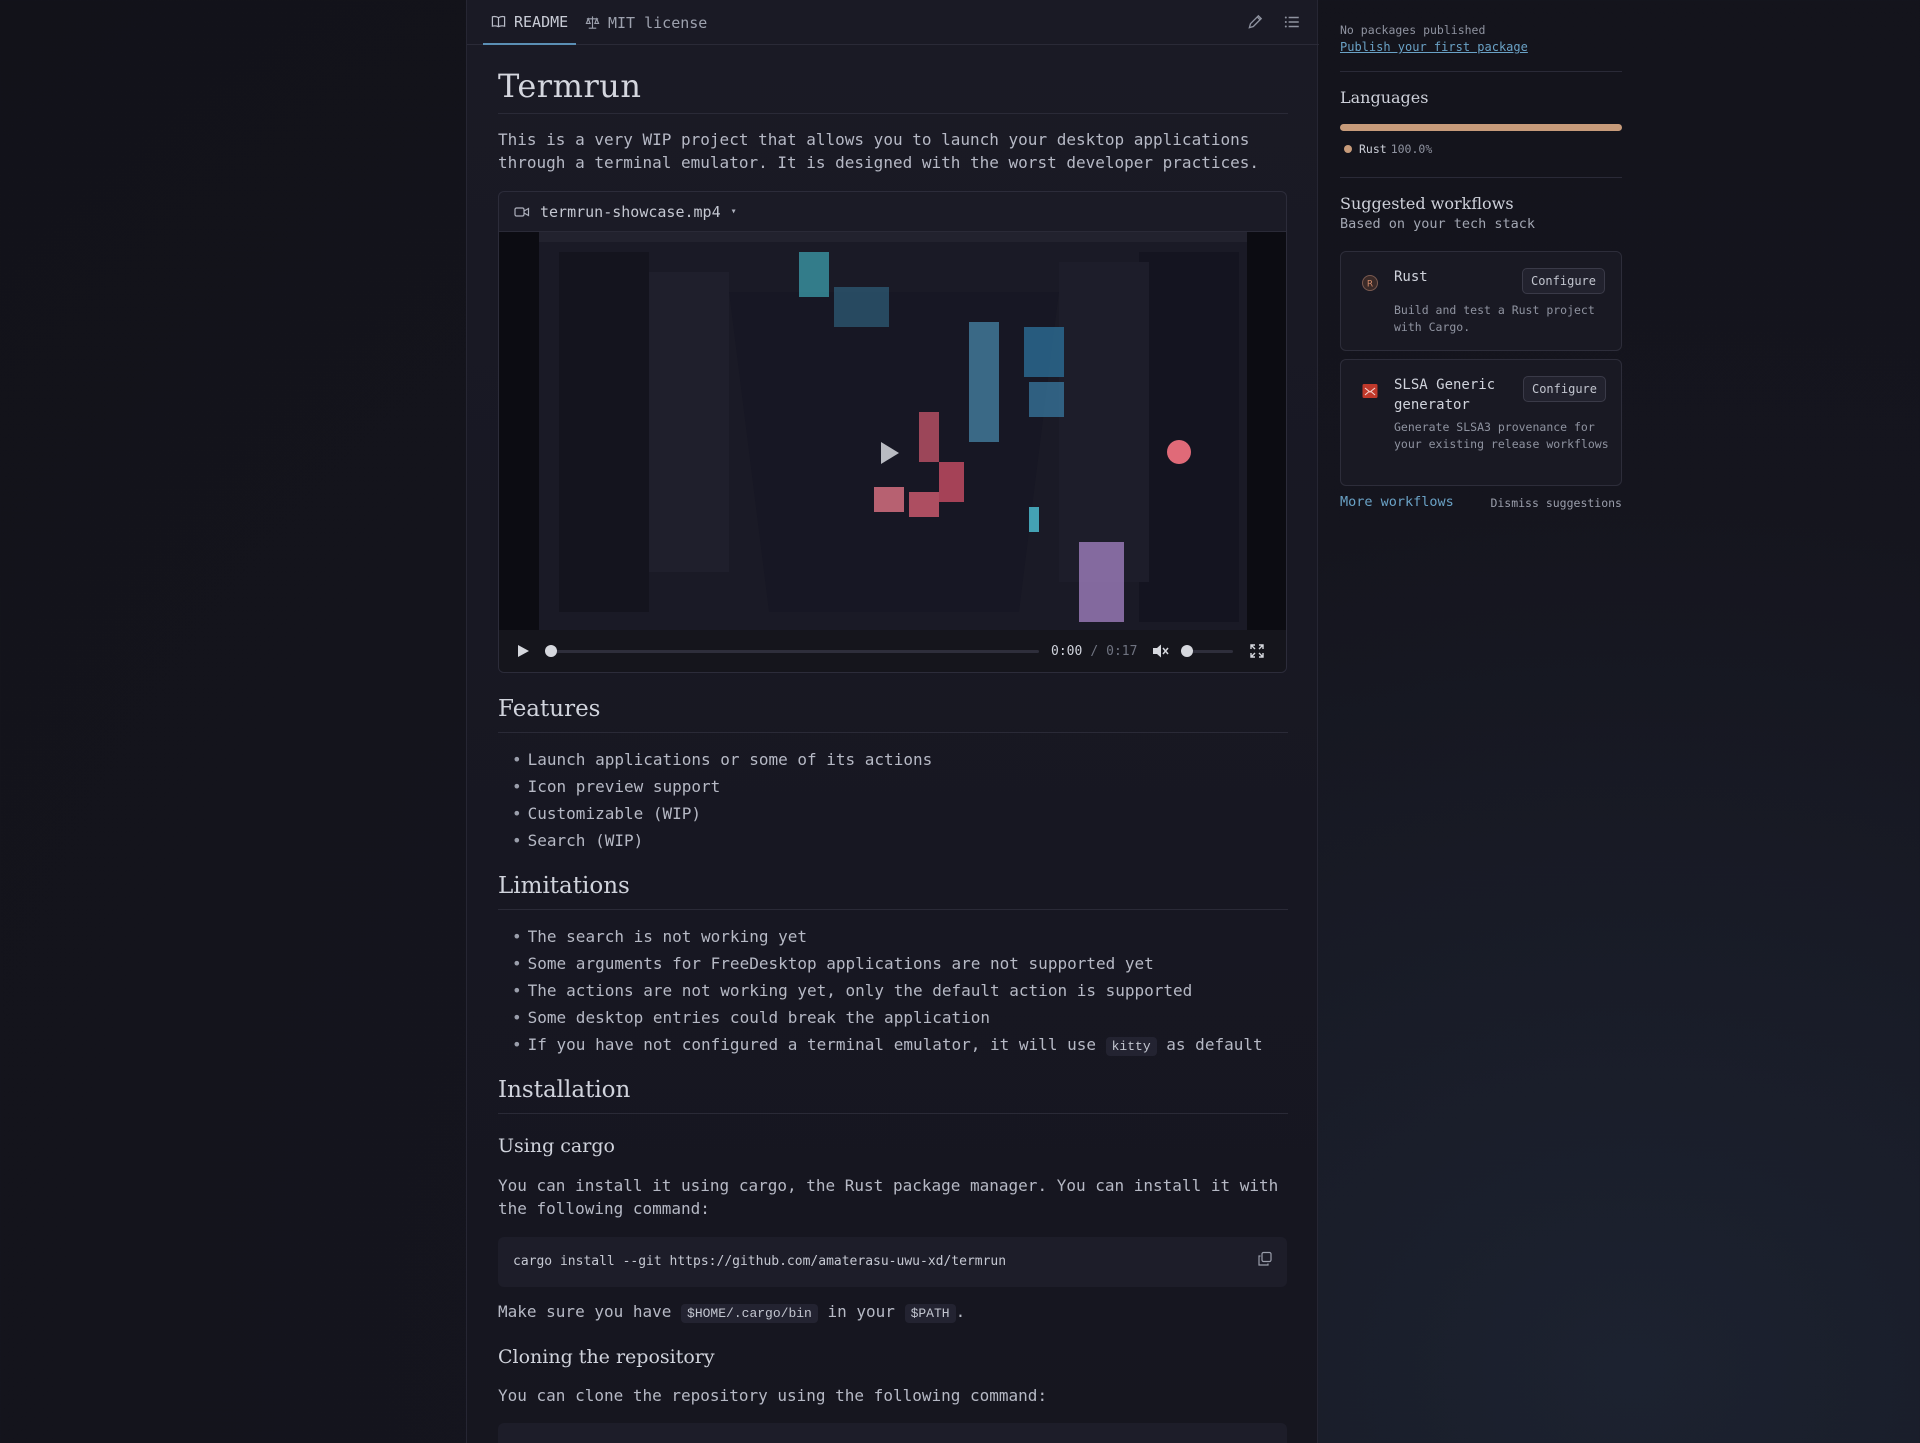 This screenshot has height=1443, width=1920. I want to click on video-controls: 0:00 / 0:17, so click(892, 651).